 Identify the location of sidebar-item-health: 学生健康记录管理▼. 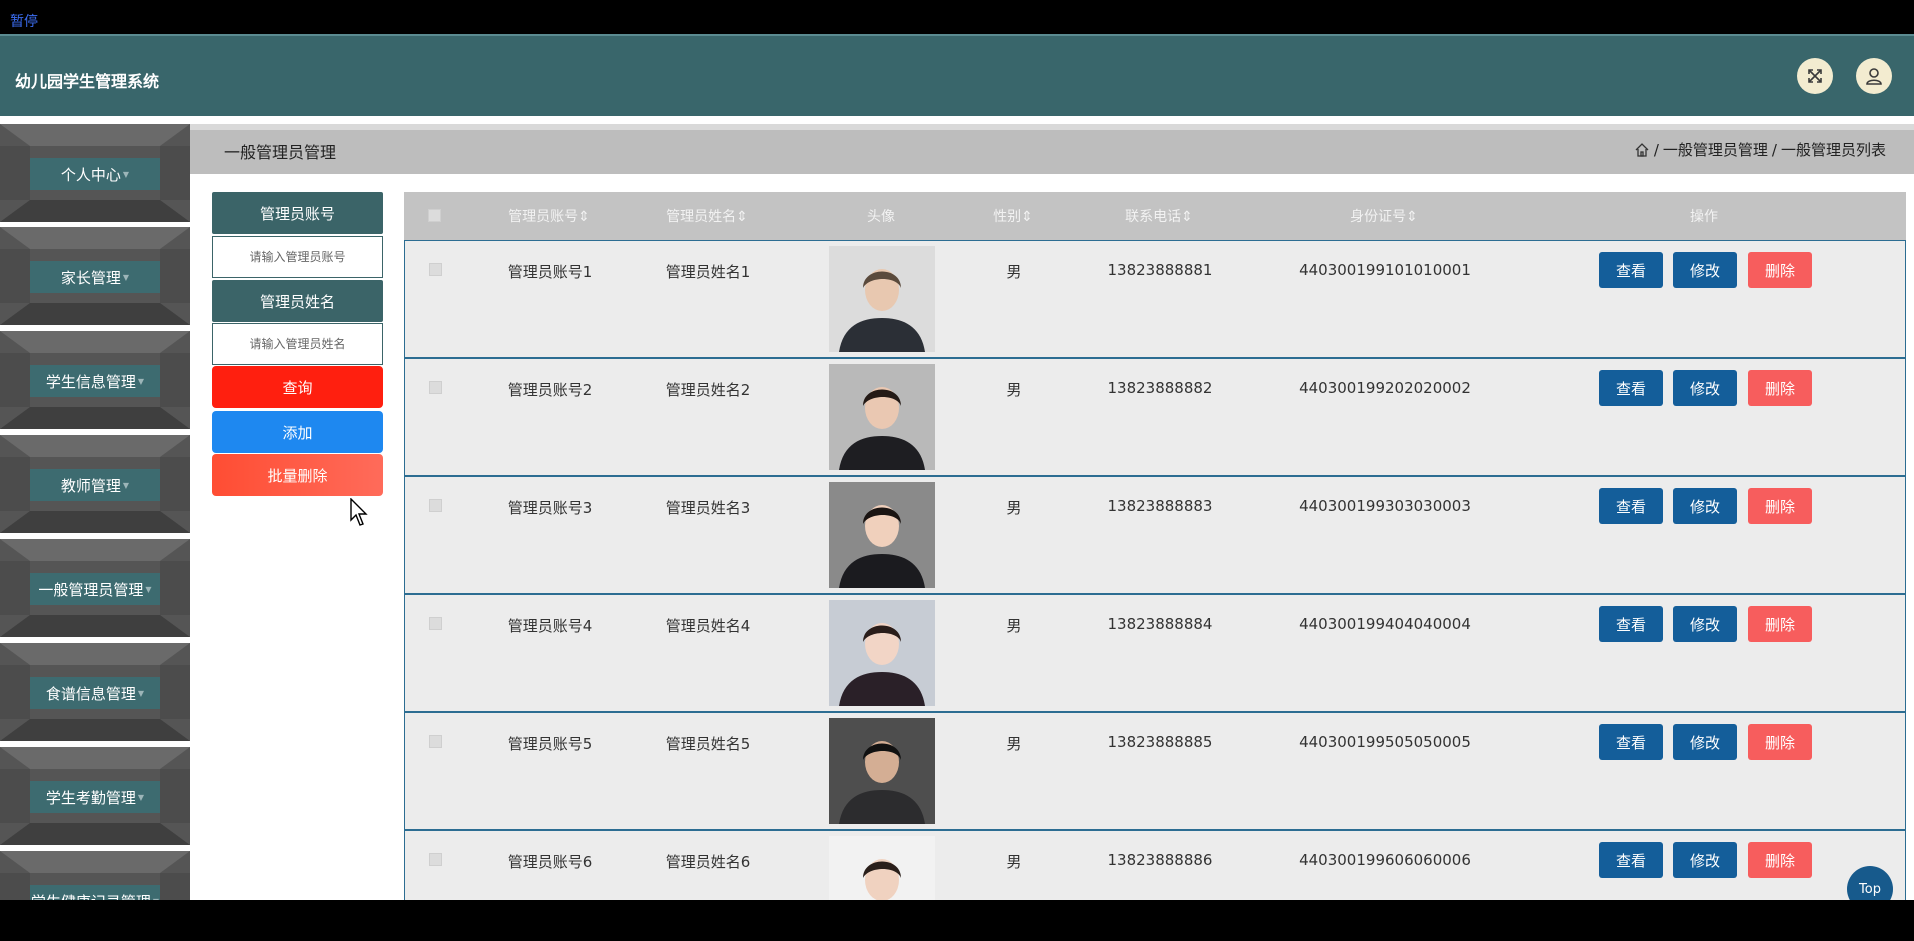
(95, 875).